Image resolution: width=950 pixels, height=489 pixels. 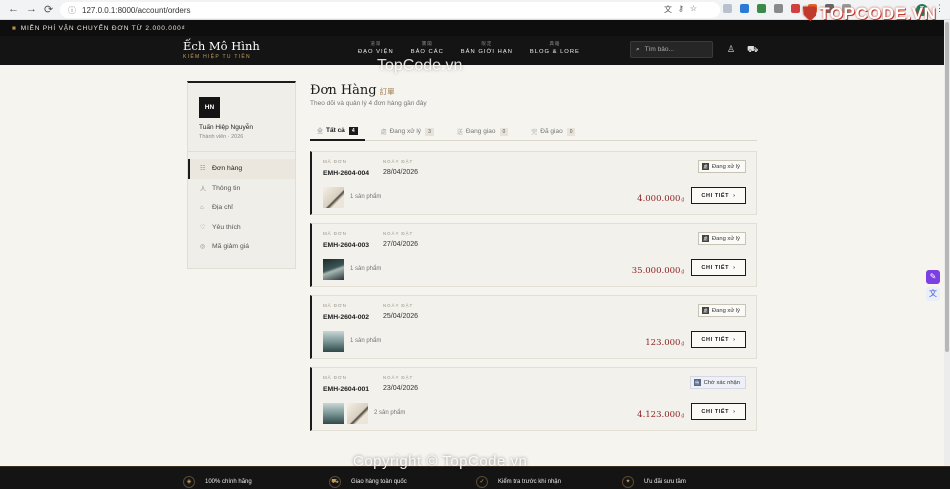 What do you see at coordinates (668, 9) in the screenshot?
I see `translate-icon: 文` at bounding box center [668, 9].